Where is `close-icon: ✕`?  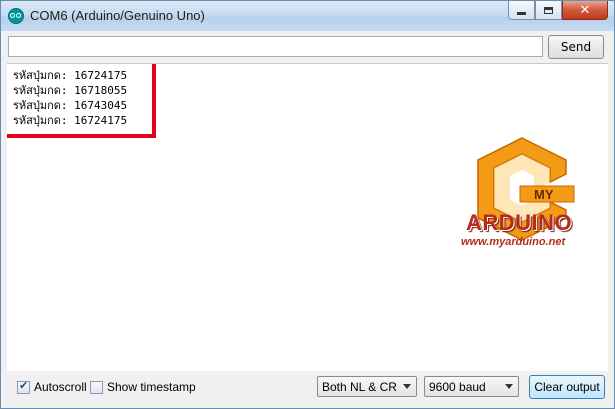 close-icon: ✕ is located at coordinates (585, 10).